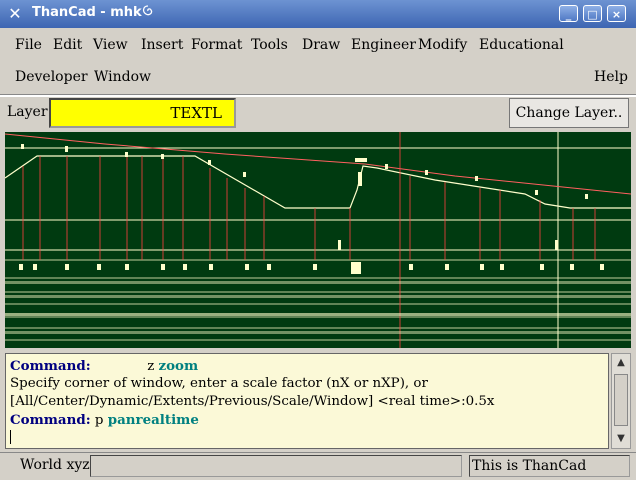 The image size is (636, 480). Describe the element at coordinates (318, 182) in the screenshot. I see `grade-line` at that location.